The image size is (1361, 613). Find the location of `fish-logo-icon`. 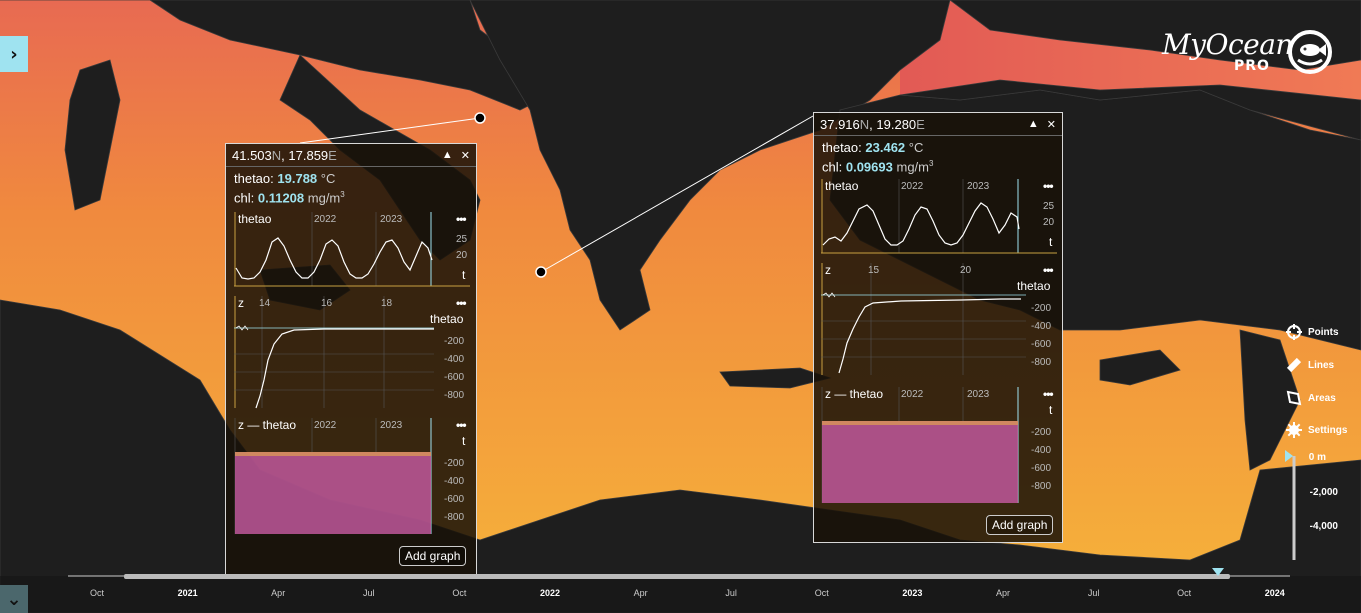

fish-logo-icon is located at coordinates (1310, 52).